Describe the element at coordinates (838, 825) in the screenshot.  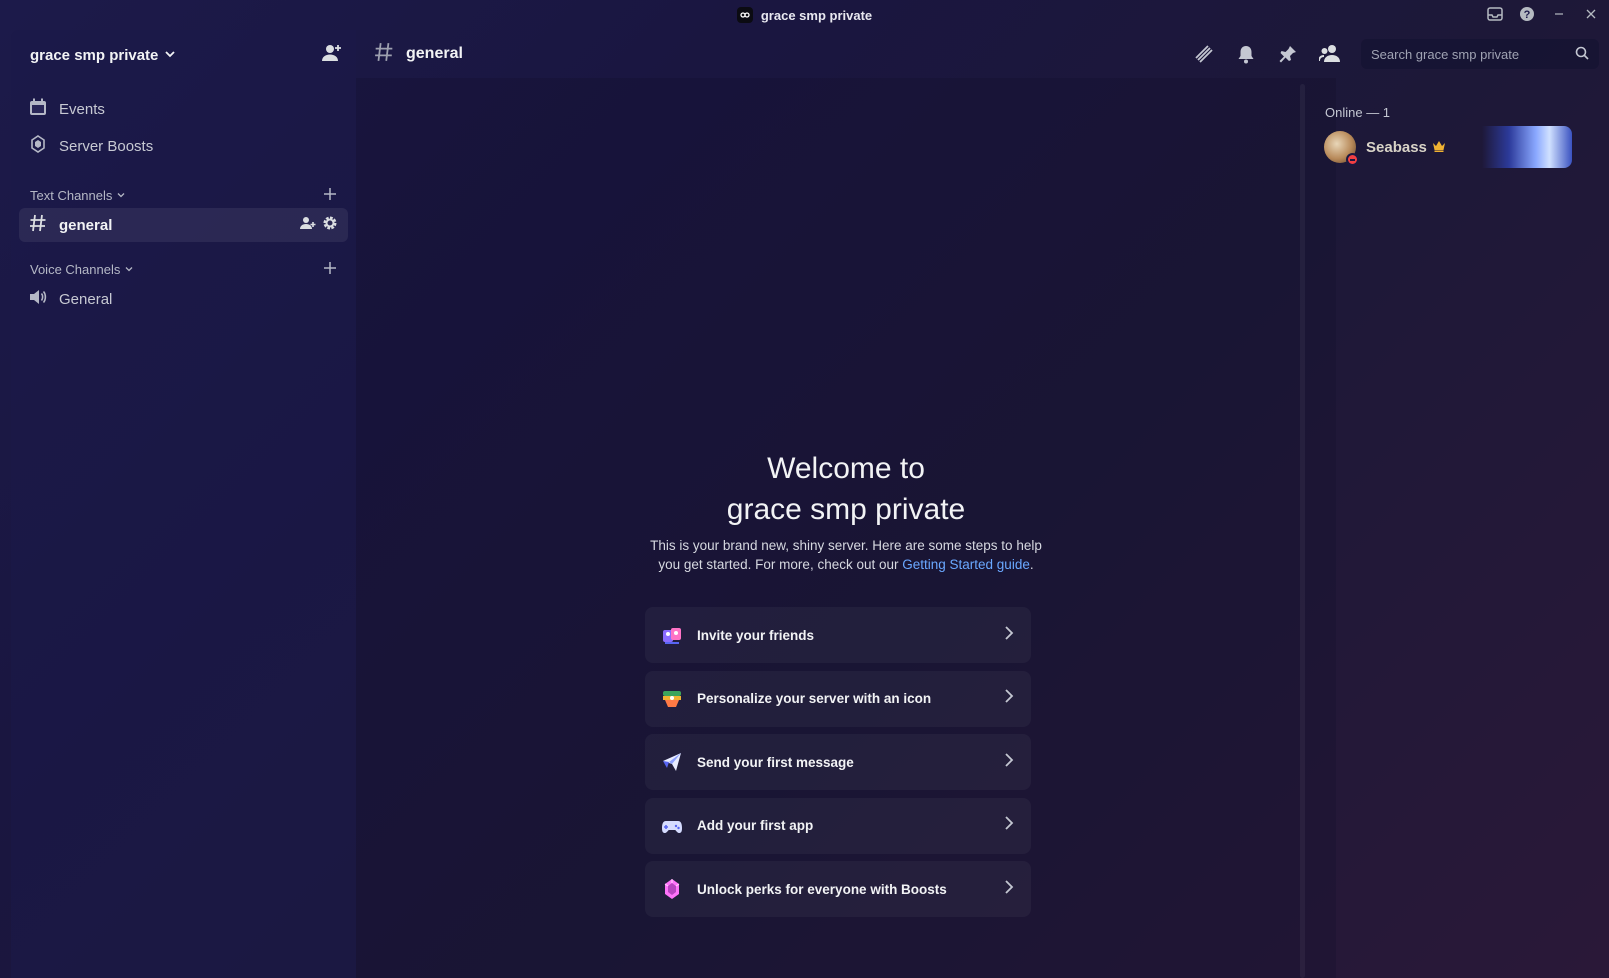
I see `step-add-first-app: Add your first app` at that location.